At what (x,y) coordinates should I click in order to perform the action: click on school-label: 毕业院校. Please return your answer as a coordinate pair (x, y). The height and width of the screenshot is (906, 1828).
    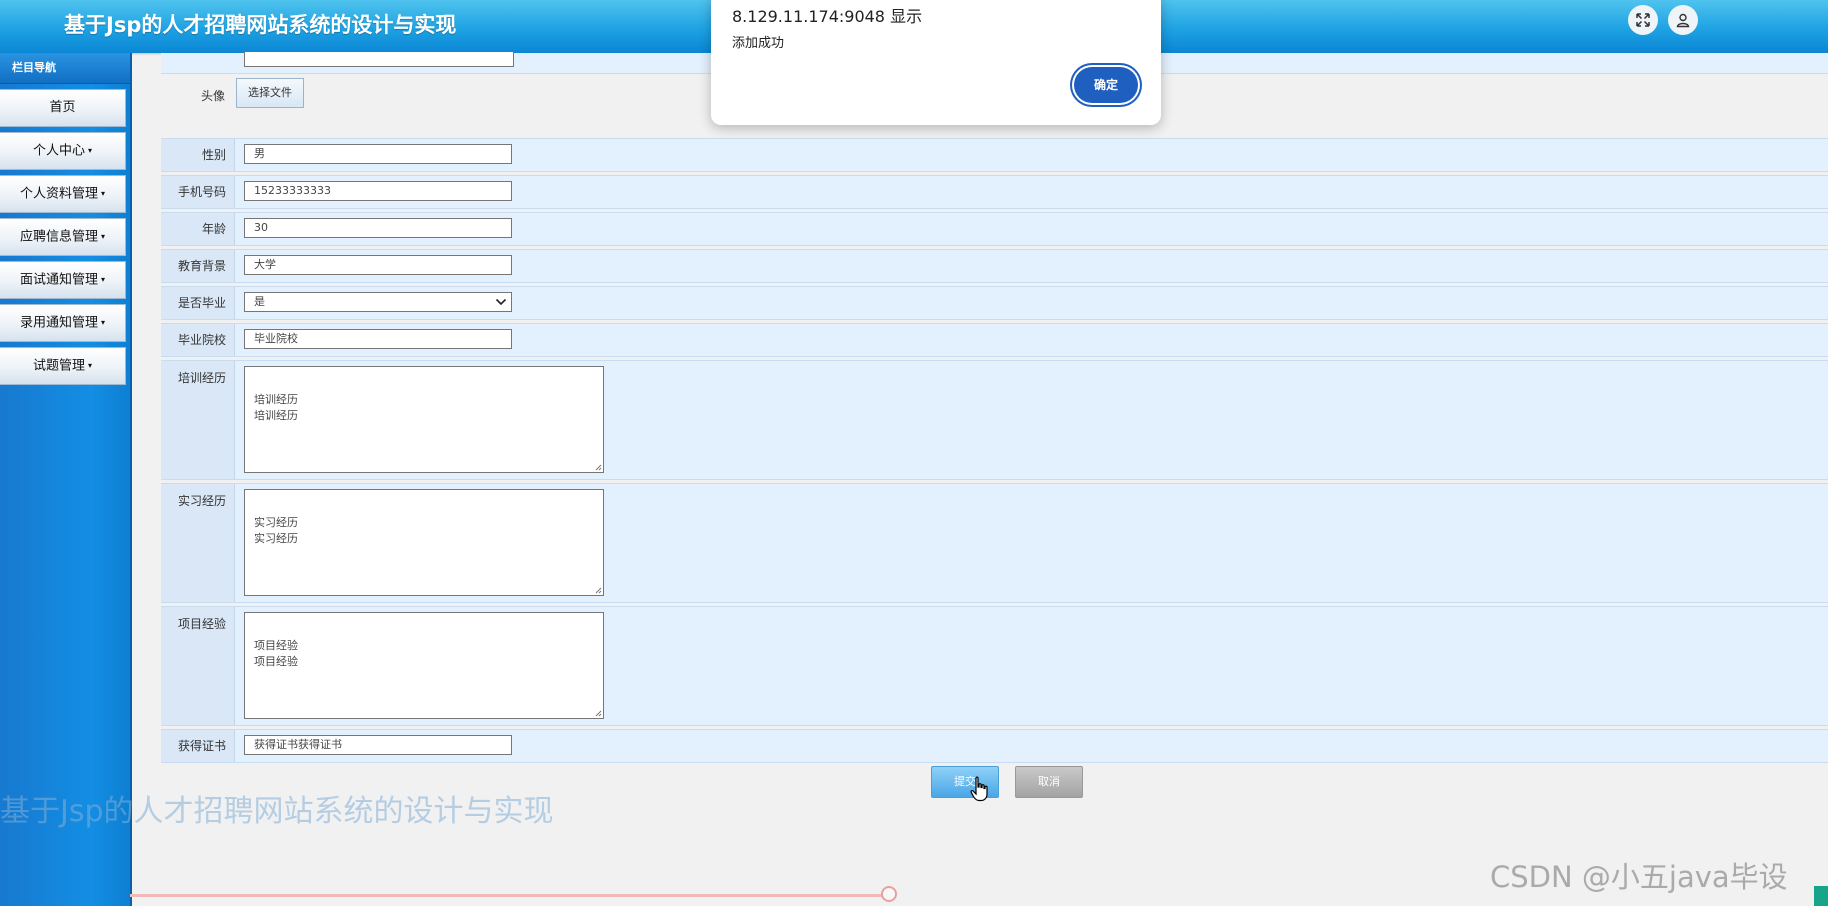
    Looking at the image, I should click on (201, 340).